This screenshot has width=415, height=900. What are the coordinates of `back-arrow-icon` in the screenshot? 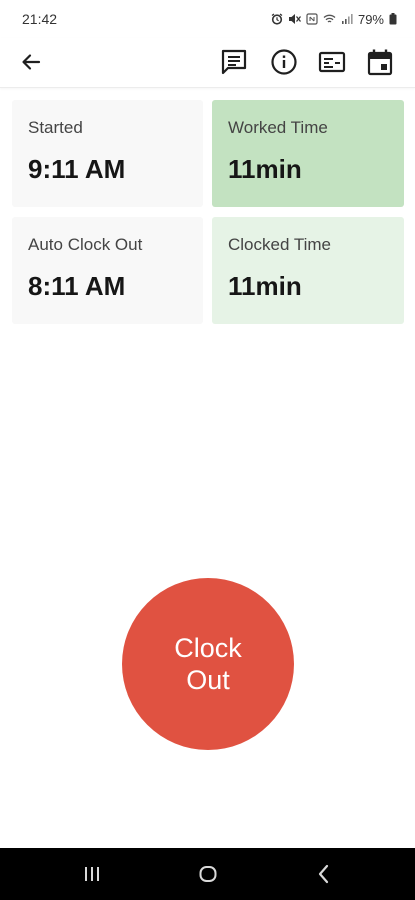 It's located at (31, 62).